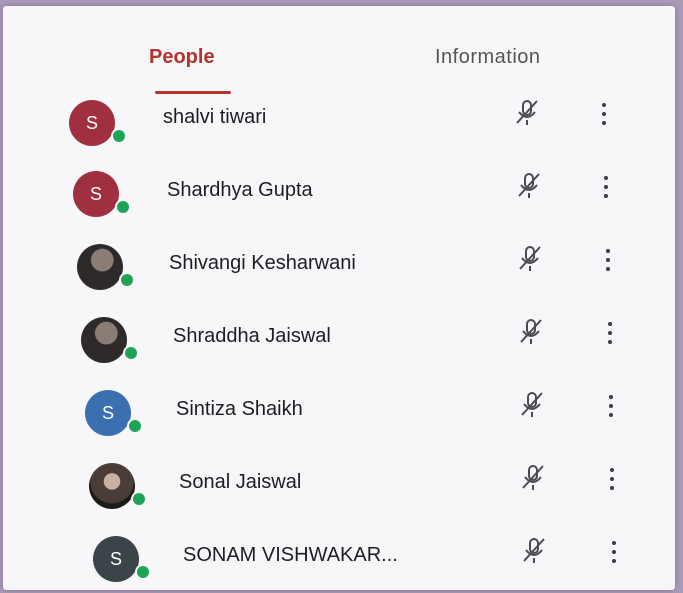 This screenshot has width=683, height=593. What do you see at coordinates (339, 51) in the screenshot?
I see `tab-bar: People Information` at bounding box center [339, 51].